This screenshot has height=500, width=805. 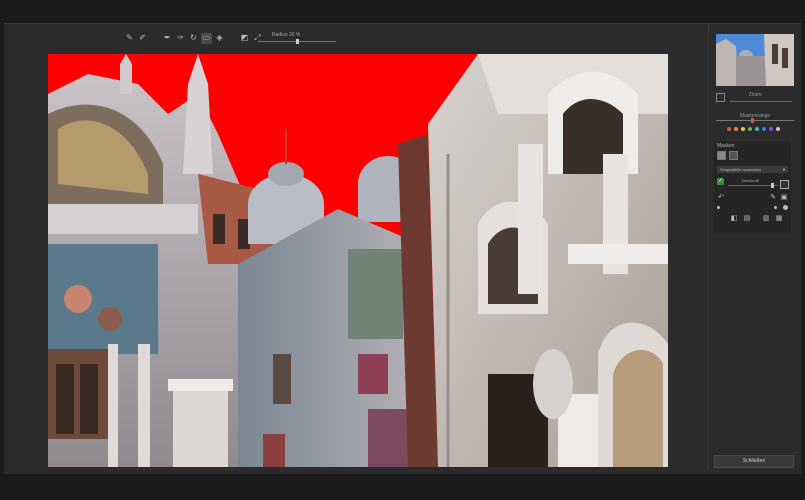 What do you see at coordinates (129, 38) in the screenshot?
I see `brush-icon: ✎` at bounding box center [129, 38].